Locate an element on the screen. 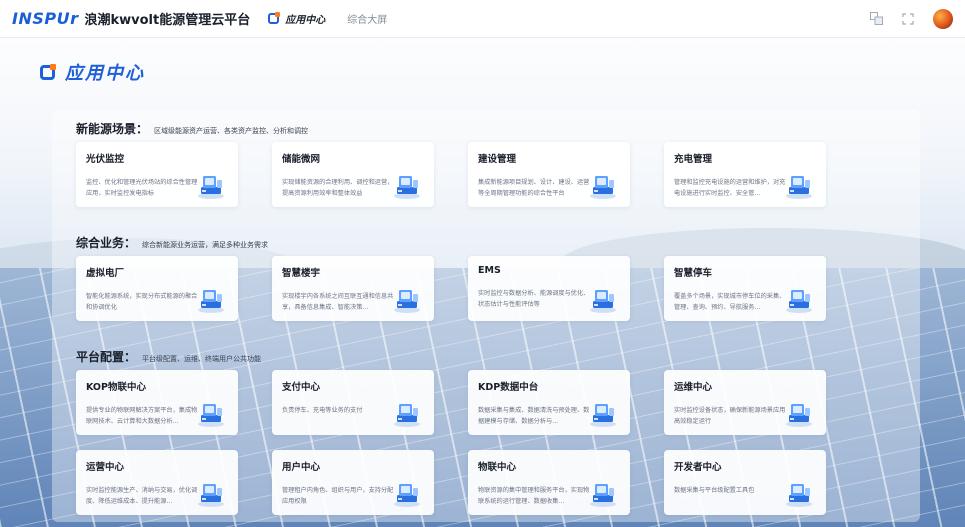 This screenshot has height=527, width=965. iot-hub-icon is located at coordinates (211, 413).